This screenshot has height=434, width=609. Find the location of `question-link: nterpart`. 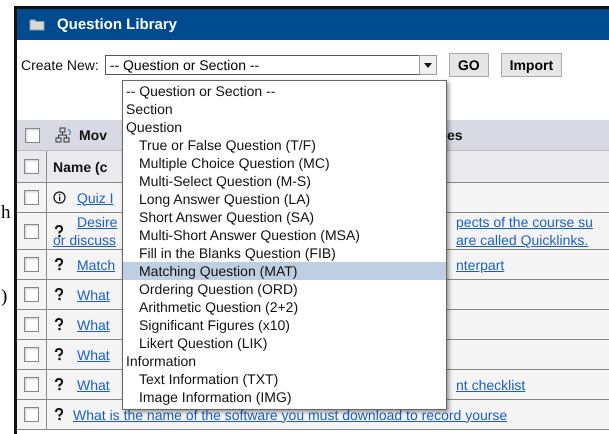

question-link: nterpart is located at coordinates (532, 265).